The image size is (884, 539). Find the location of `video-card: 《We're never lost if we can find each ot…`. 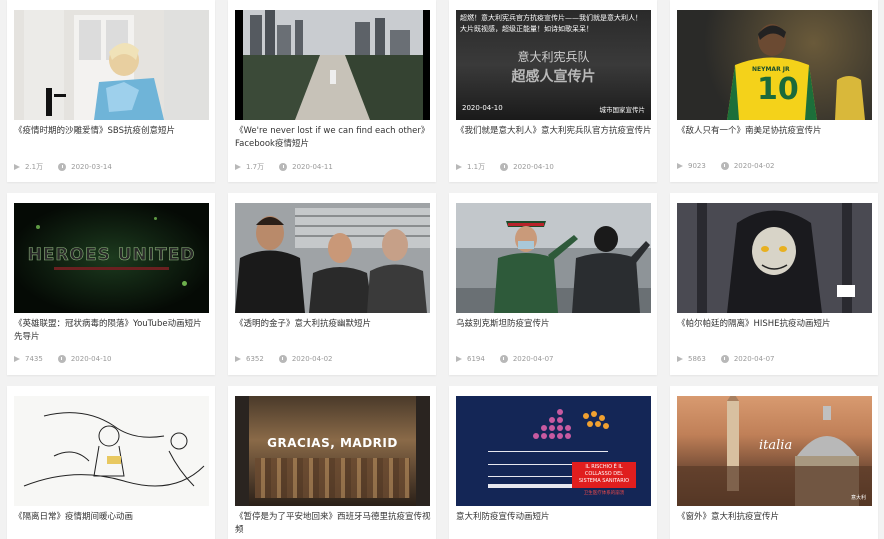

video-card: 《We're never lost if we can find each ot… is located at coordinates (332, 91).